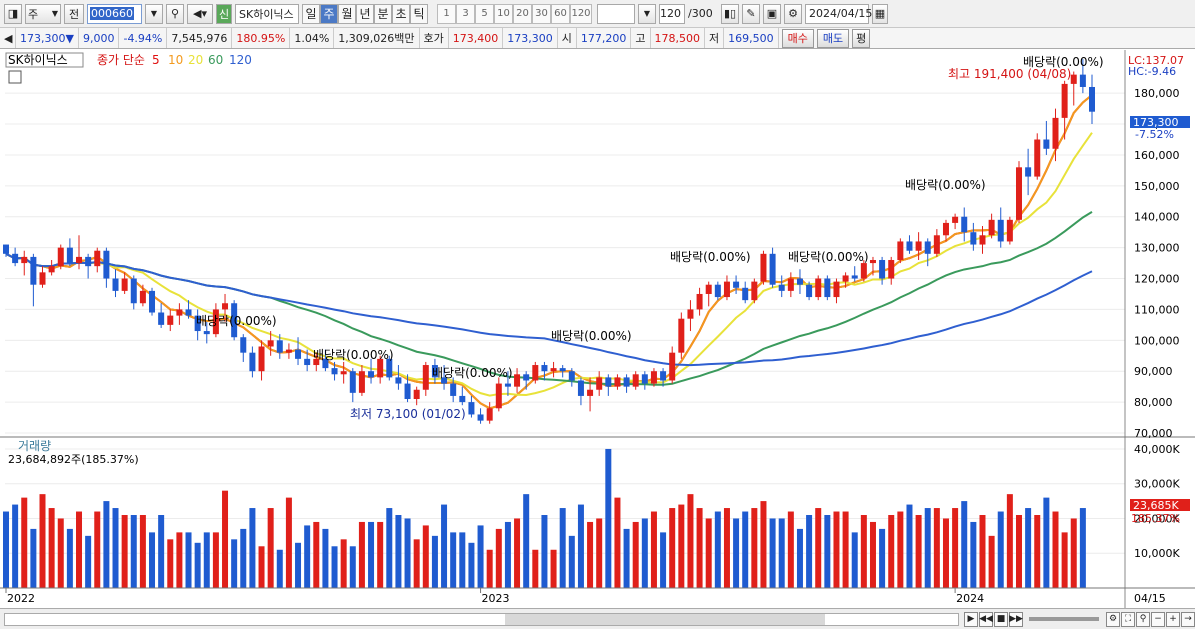  What do you see at coordinates (114, 13) in the screenshot?
I see `stock-code-input: 000660` at bounding box center [114, 13].